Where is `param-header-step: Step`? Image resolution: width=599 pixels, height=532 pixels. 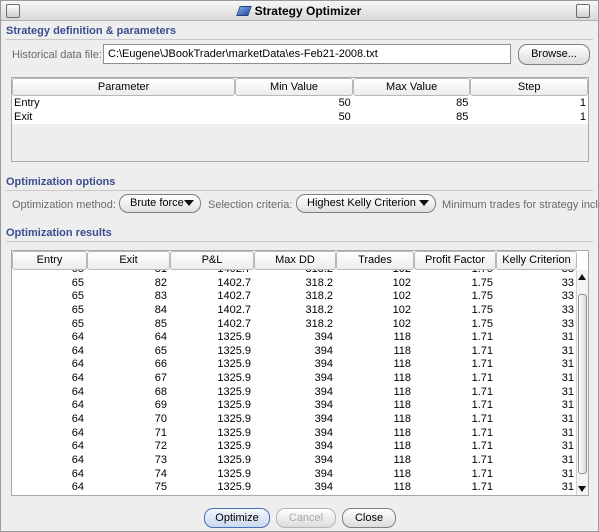 param-header-step: Step is located at coordinates (529, 87).